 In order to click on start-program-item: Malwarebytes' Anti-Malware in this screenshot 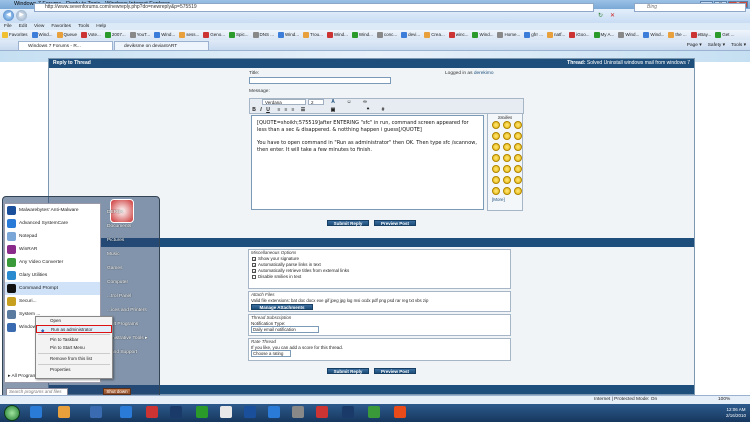, I will do `click(52, 210)`.